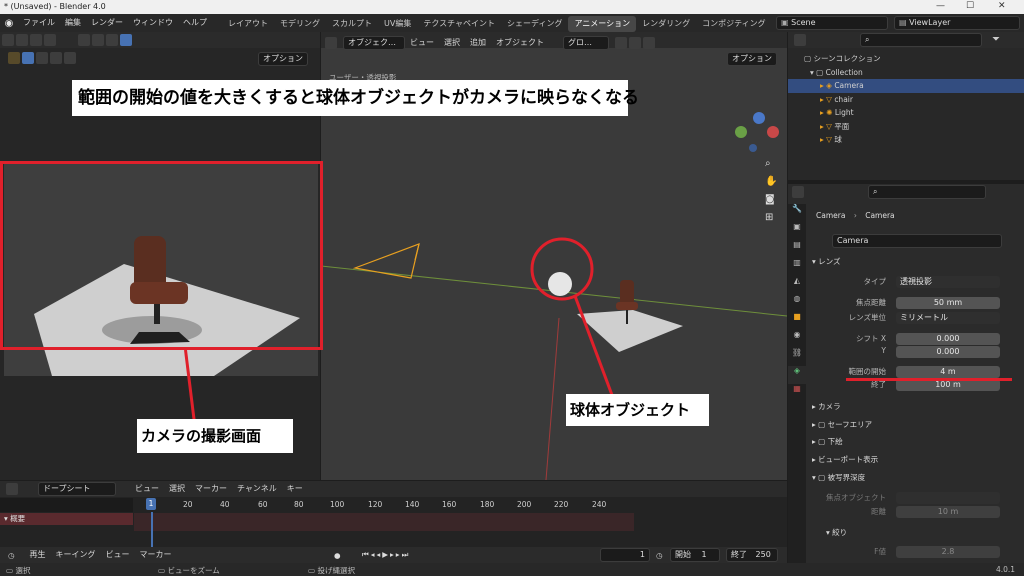 The height and width of the screenshot is (576, 1024). I want to click on tab-animation: アニメーション, so click(602, 23).